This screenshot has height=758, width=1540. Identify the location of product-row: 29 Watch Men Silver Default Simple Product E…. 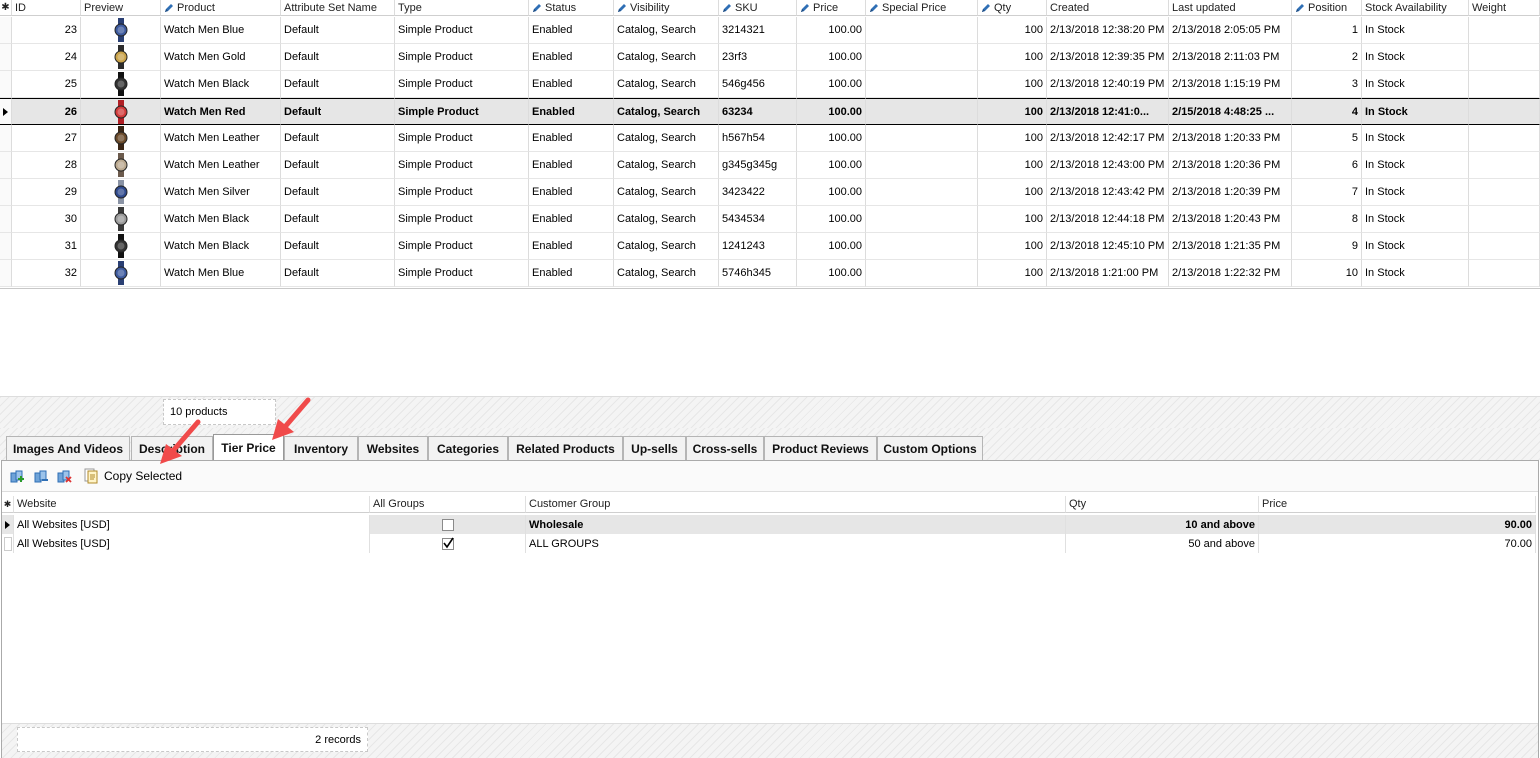
(770, 192).